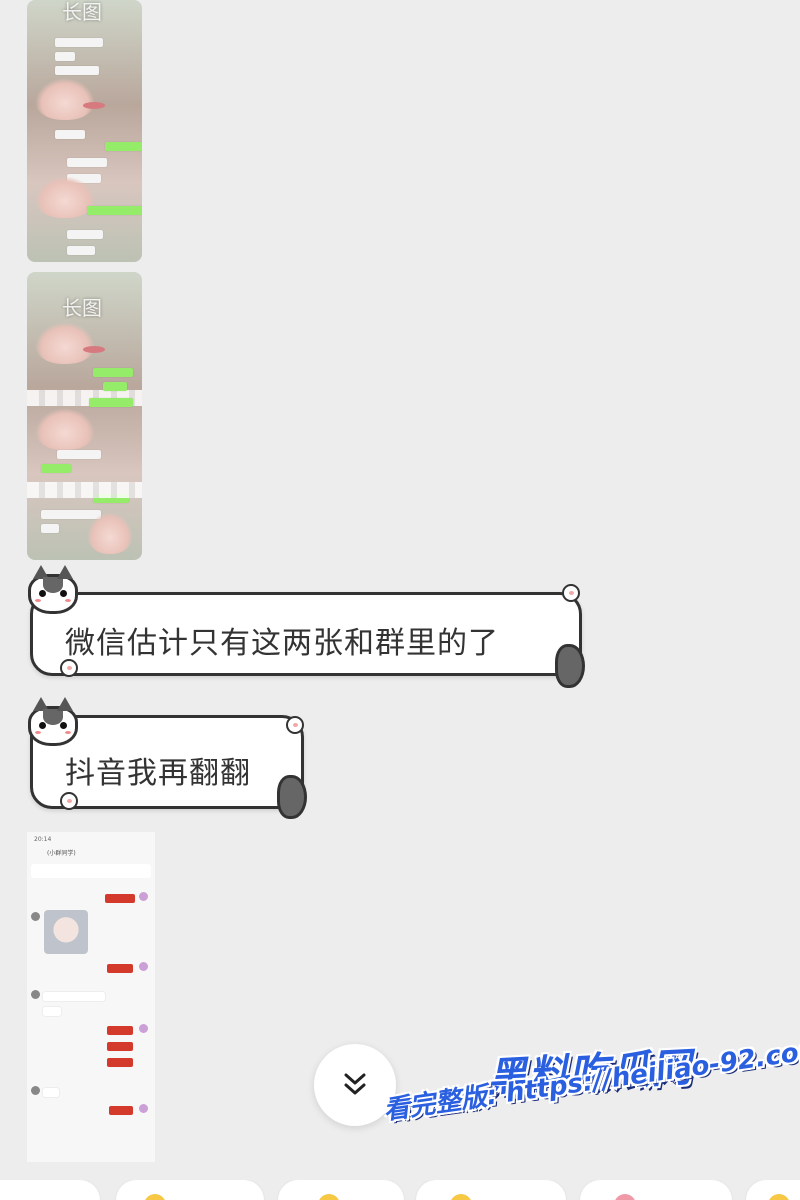 This screenshot has height=1200, width=800. I want to click on chat-screenshot-thumbnail: 20:14 (小群同学), so click(91, 997).